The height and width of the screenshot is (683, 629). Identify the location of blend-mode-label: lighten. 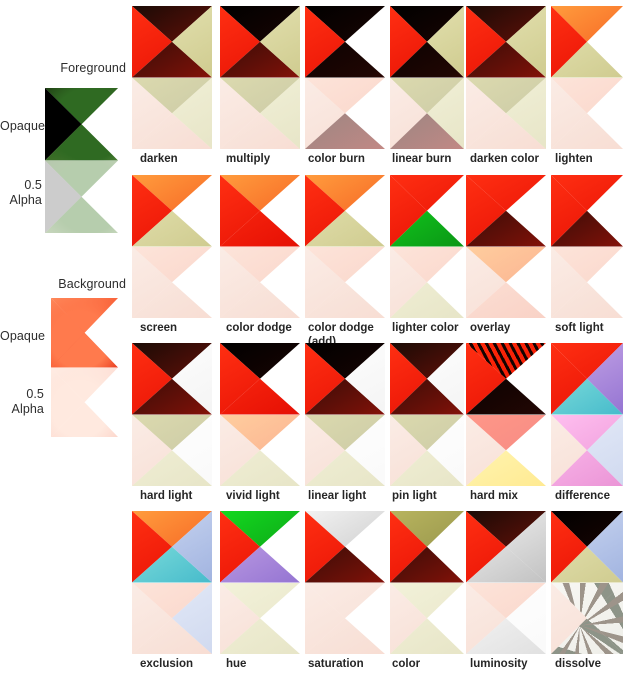
(574, 159).